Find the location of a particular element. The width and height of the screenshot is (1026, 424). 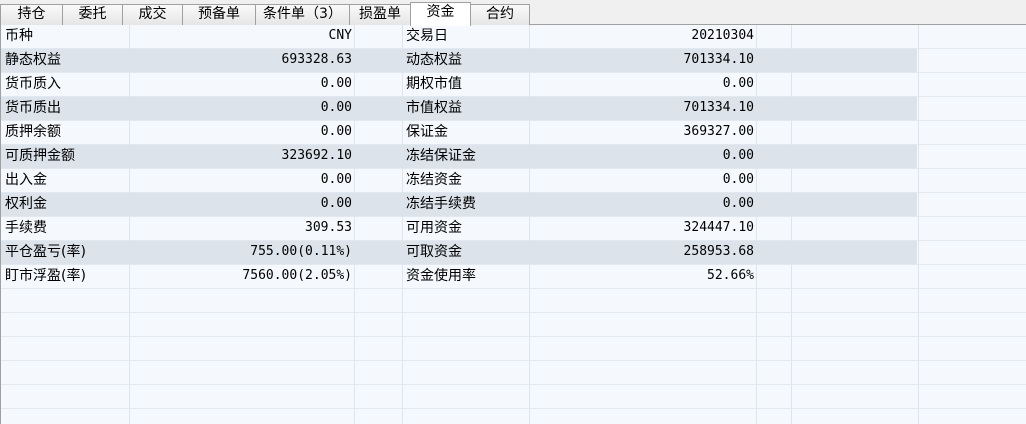

label-pledgeable-amount: 可质押金额 is located at coordinates (40, 156).